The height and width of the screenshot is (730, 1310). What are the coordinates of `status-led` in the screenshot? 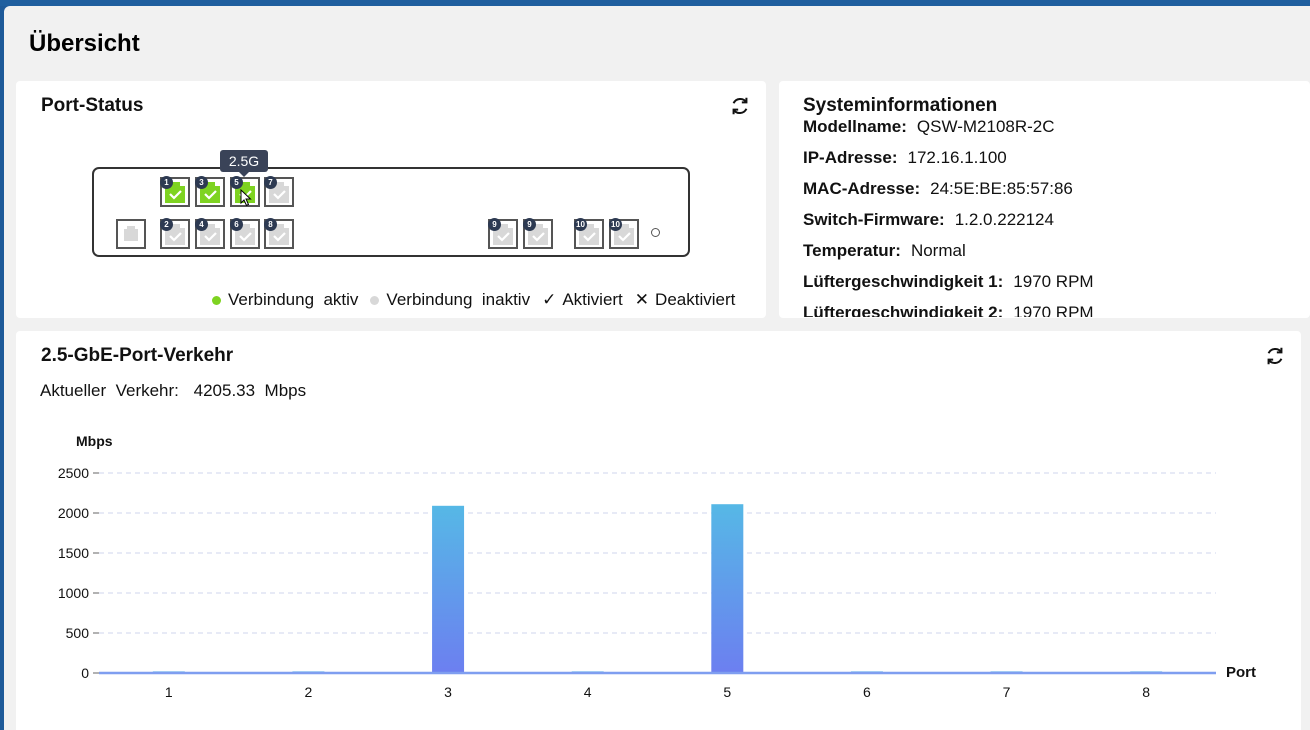 It's located at (655, 232).